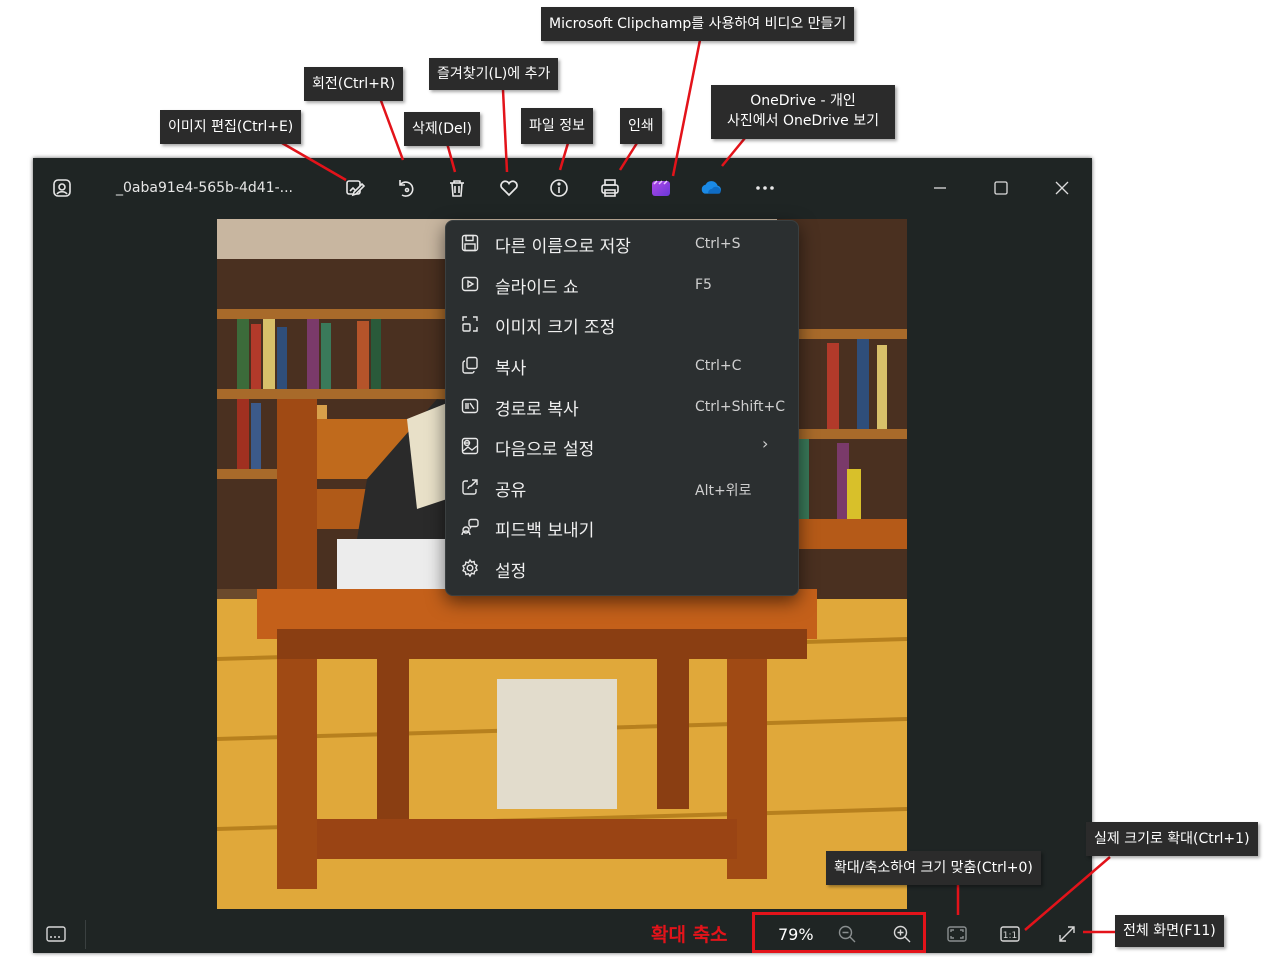 The width and height of the screenshot is (1275, 957). I want to click on callout-edit-image: 이미지 편집(Ctrl+E), so click(231, 127).